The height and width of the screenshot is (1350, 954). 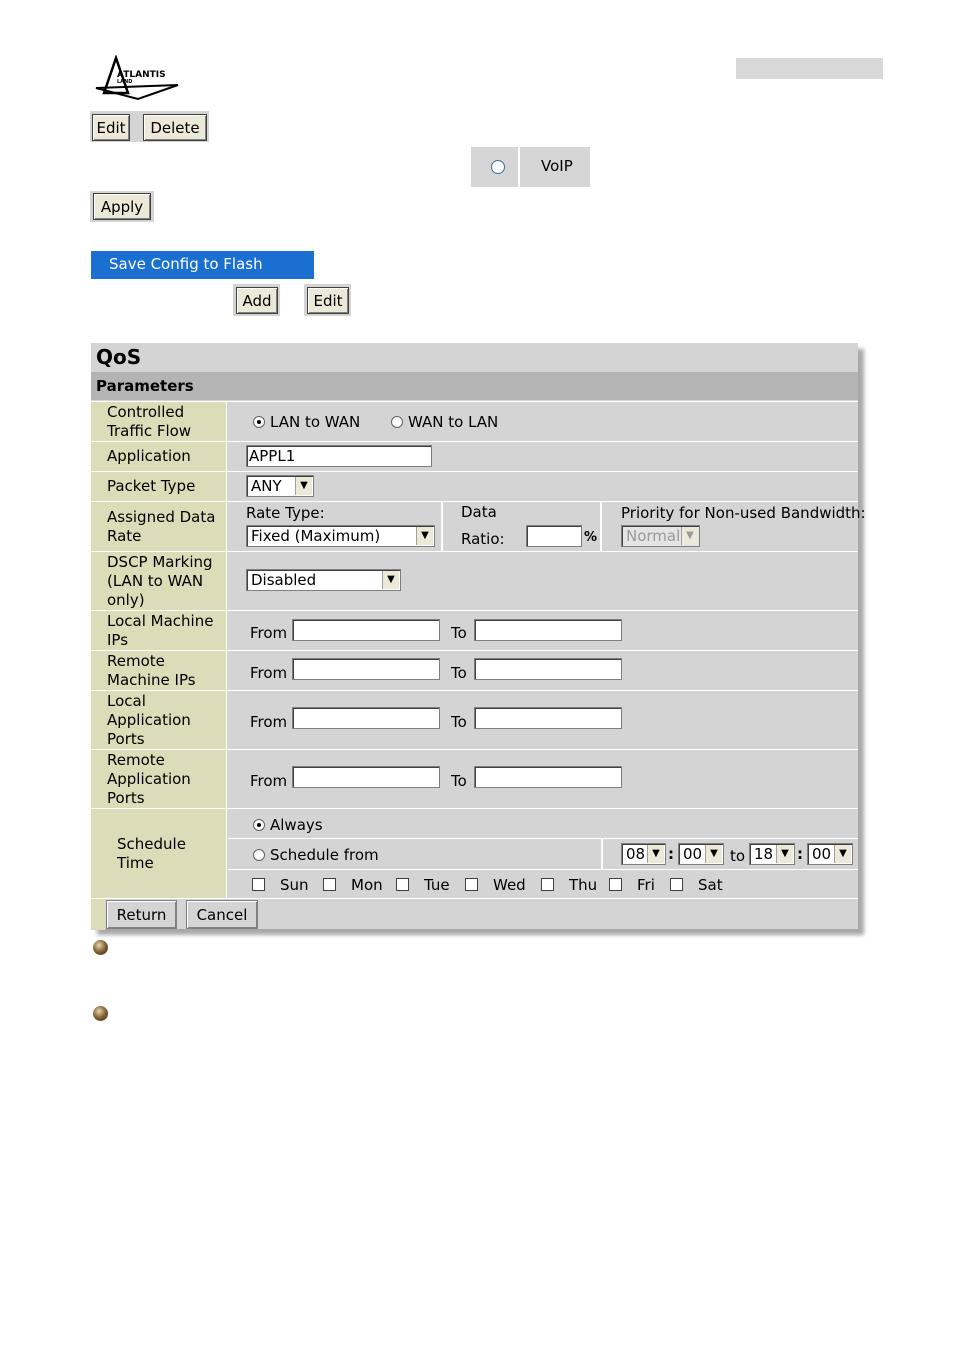 I want to click on local-ports-to-input, so click(x=548, y=718).